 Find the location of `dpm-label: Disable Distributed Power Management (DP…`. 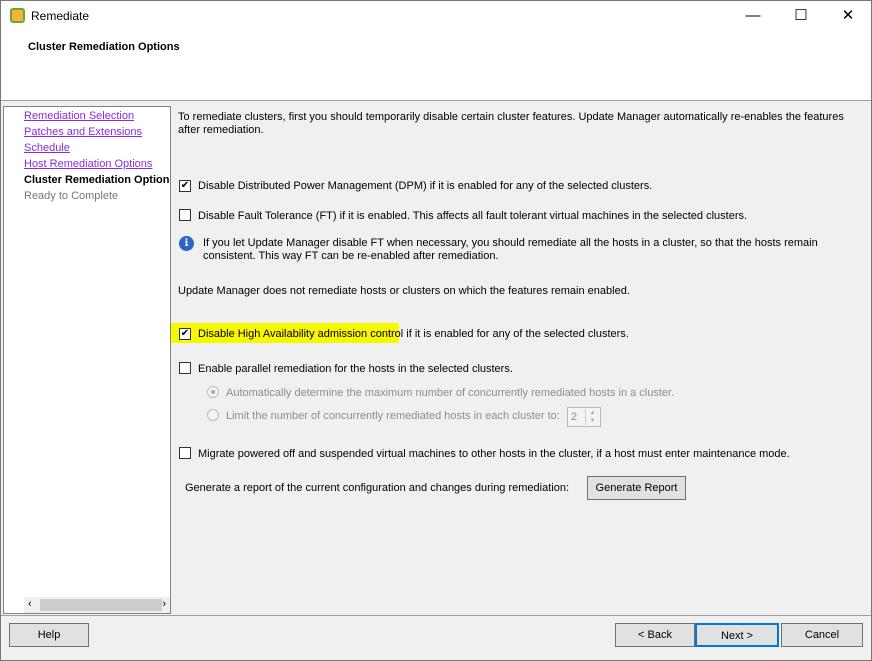

dpm-label: Disable Distributed Power Management (DP… is located at coordinates (425, 186).